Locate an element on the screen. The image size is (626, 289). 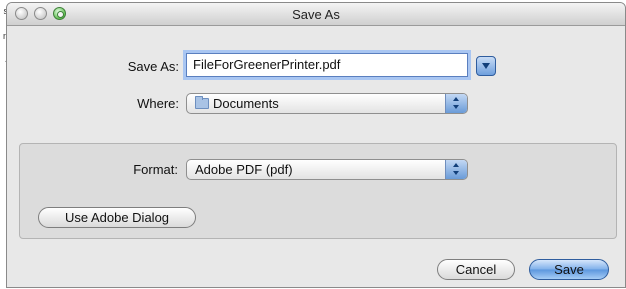
folder-icon is located at coordinates (202, 102).